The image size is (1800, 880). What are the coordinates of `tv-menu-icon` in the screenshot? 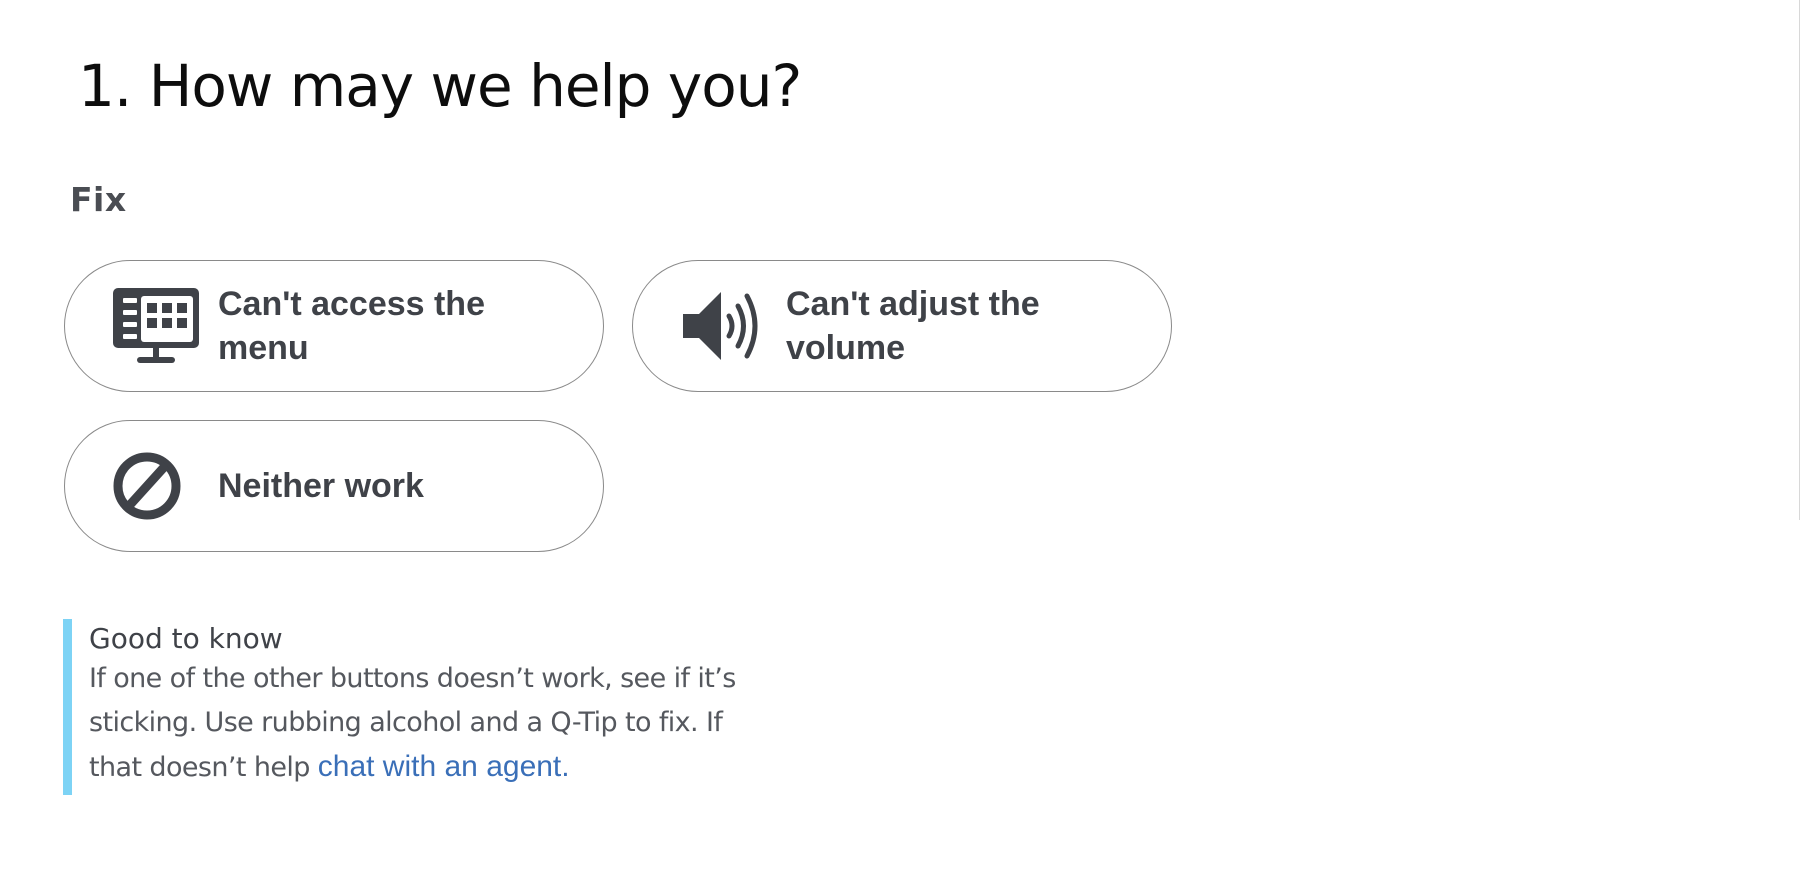 It's located at (156, 326).